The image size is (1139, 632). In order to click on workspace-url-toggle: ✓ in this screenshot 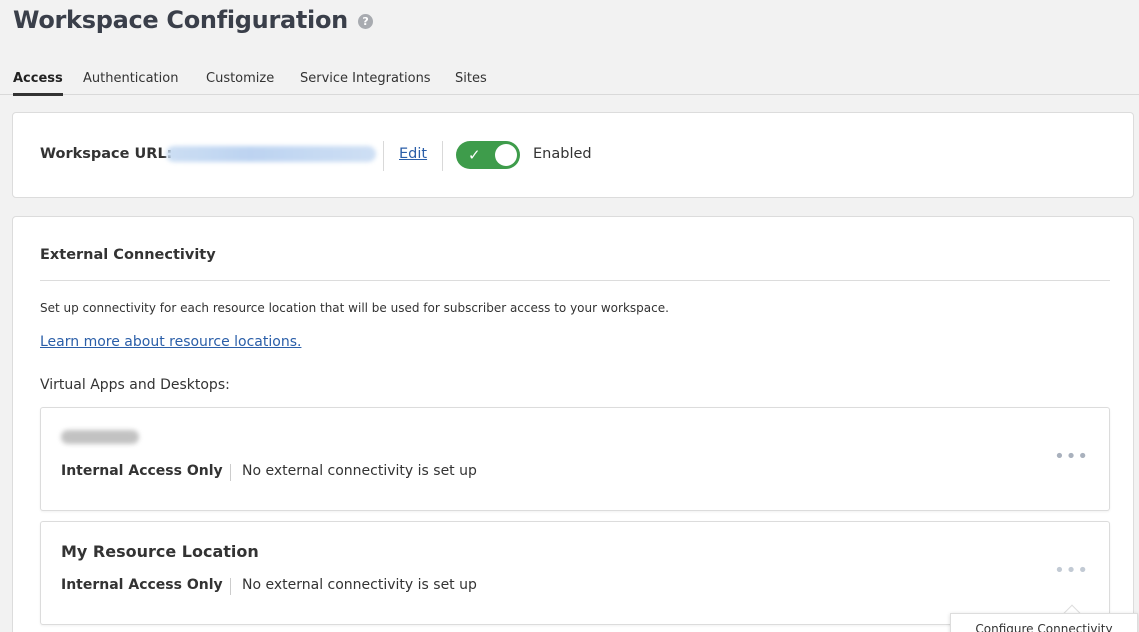, I will do `click(488, 155)`.